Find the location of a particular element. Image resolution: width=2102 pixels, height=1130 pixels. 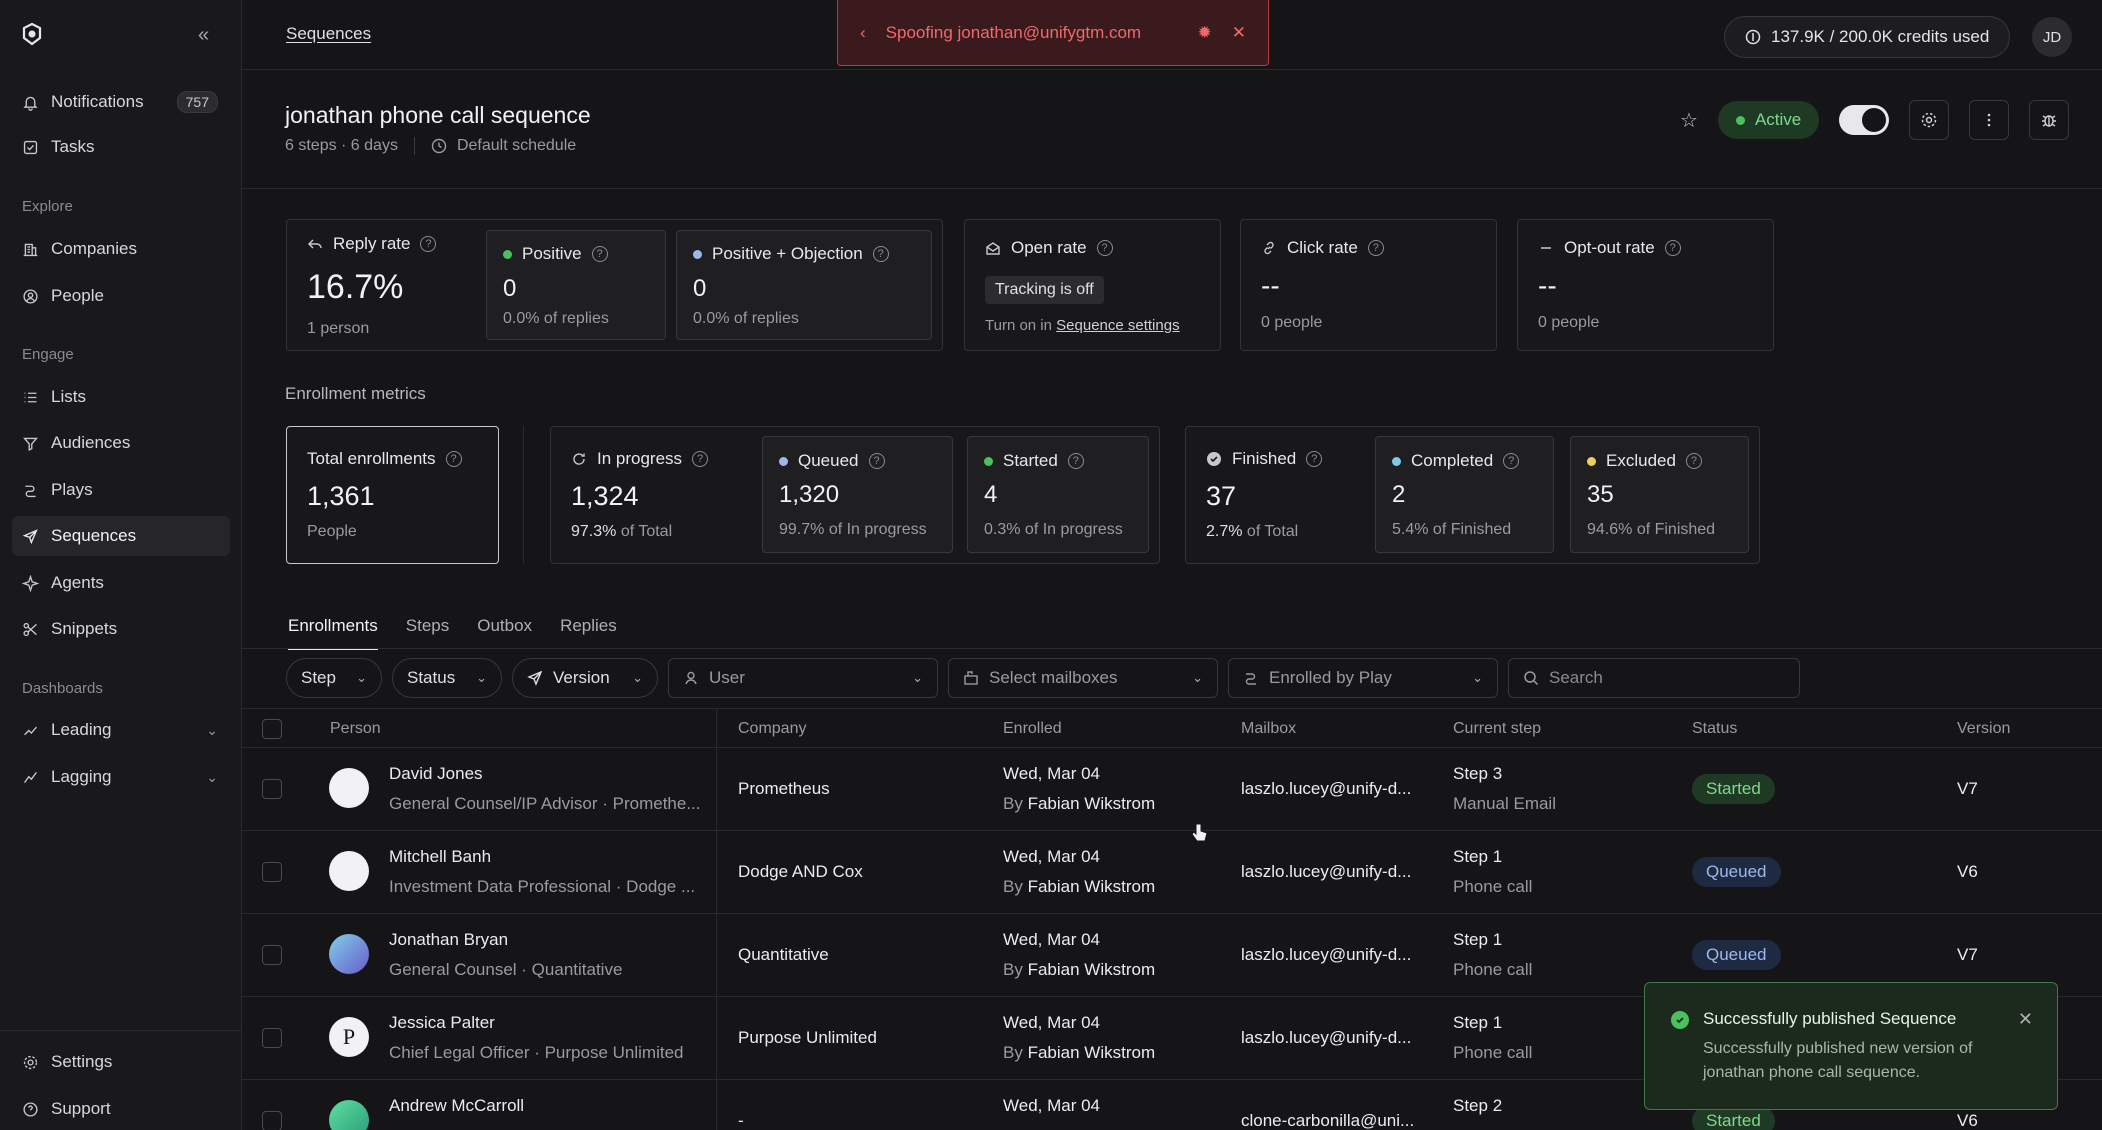

more-options-button is located at coordinates (1989, 120).